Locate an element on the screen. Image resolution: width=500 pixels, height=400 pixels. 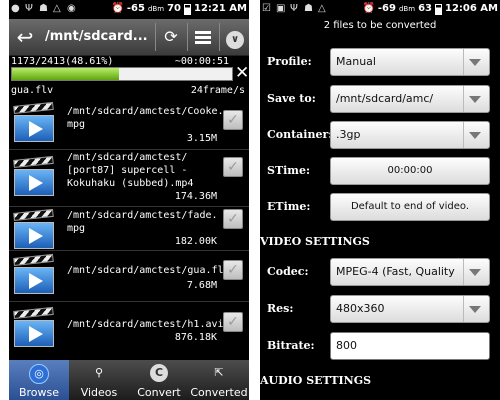
list-icon is located at coordinates (203, 37).